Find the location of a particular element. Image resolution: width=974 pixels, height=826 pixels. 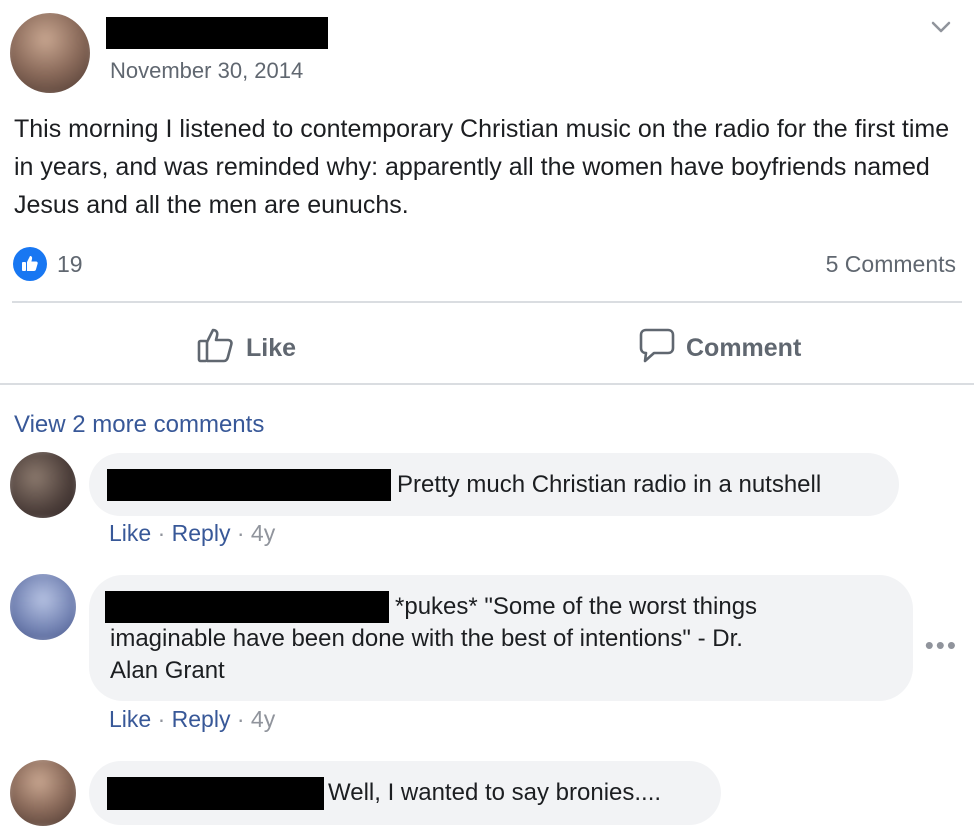

comment-text-line-3: Alan Grant is located at coordinates (167, 670).